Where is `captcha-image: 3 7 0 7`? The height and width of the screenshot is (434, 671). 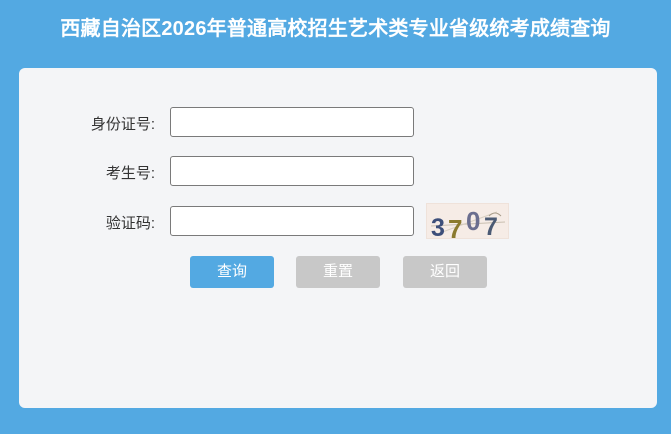 captcha-image: 3 7 0 7 is located at coordinates (467, 221).